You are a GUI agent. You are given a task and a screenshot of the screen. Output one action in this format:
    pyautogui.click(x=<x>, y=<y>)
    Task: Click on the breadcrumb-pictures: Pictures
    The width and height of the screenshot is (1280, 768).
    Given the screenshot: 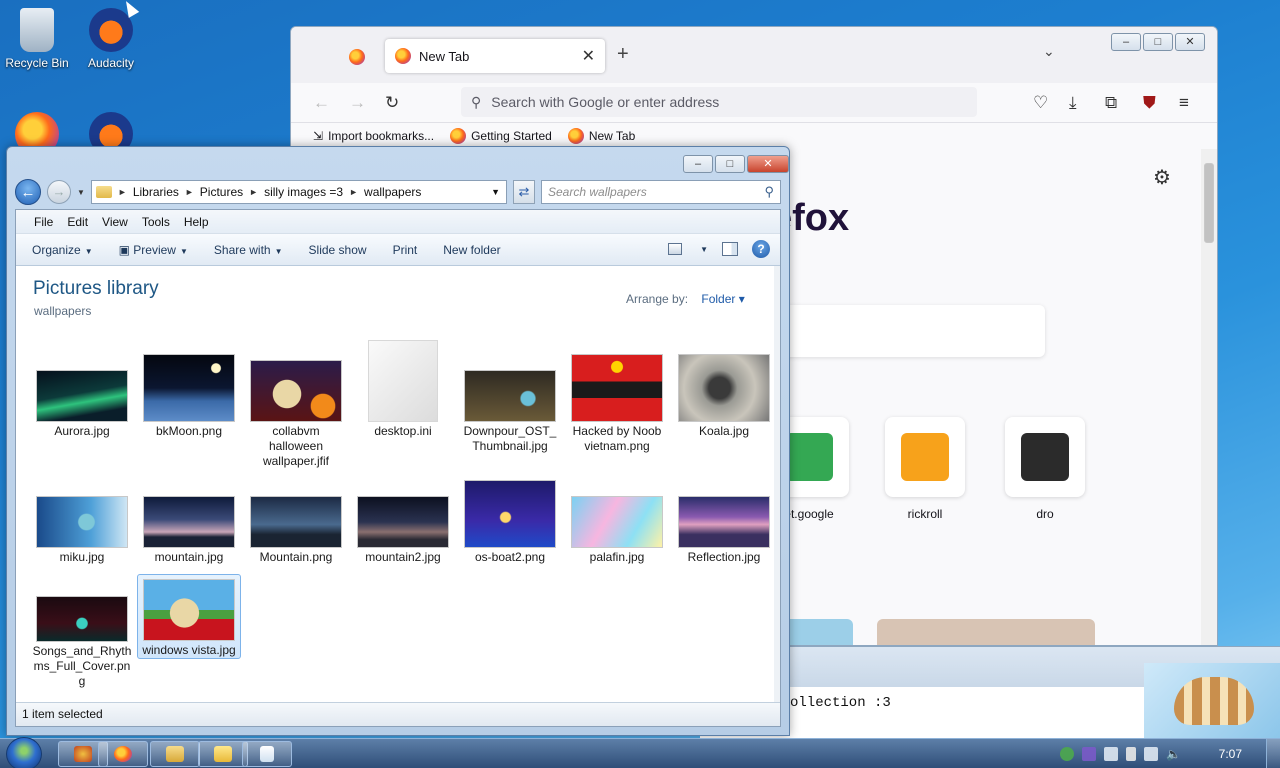 What is the action you would take?
    pyautogui.click(x=221, y=192)
    